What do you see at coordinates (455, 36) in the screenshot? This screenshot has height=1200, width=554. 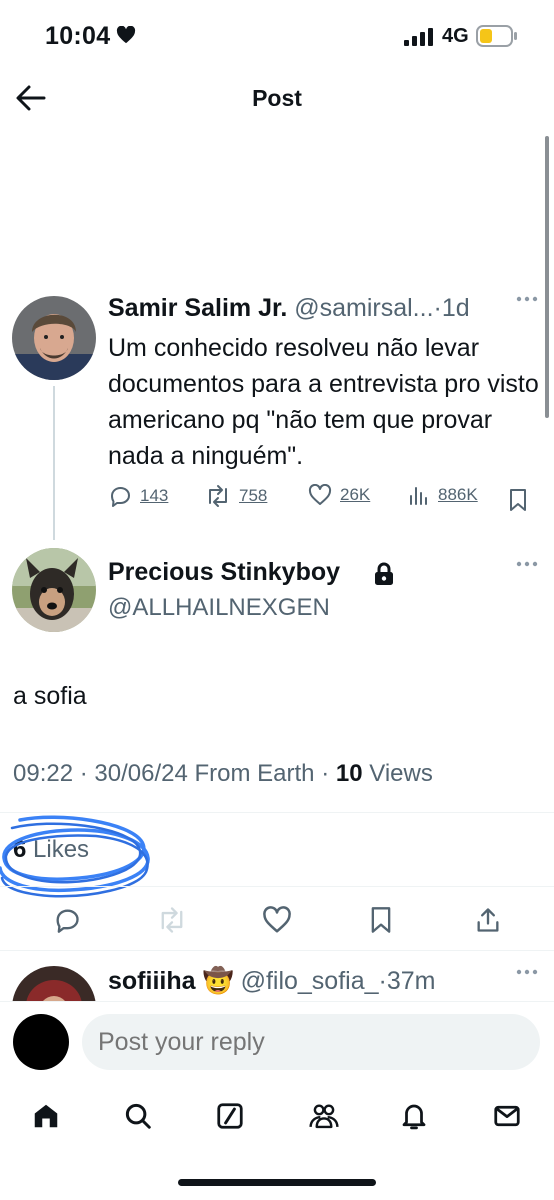 I see `network-label: 4G` at bounding box center [455, 36].